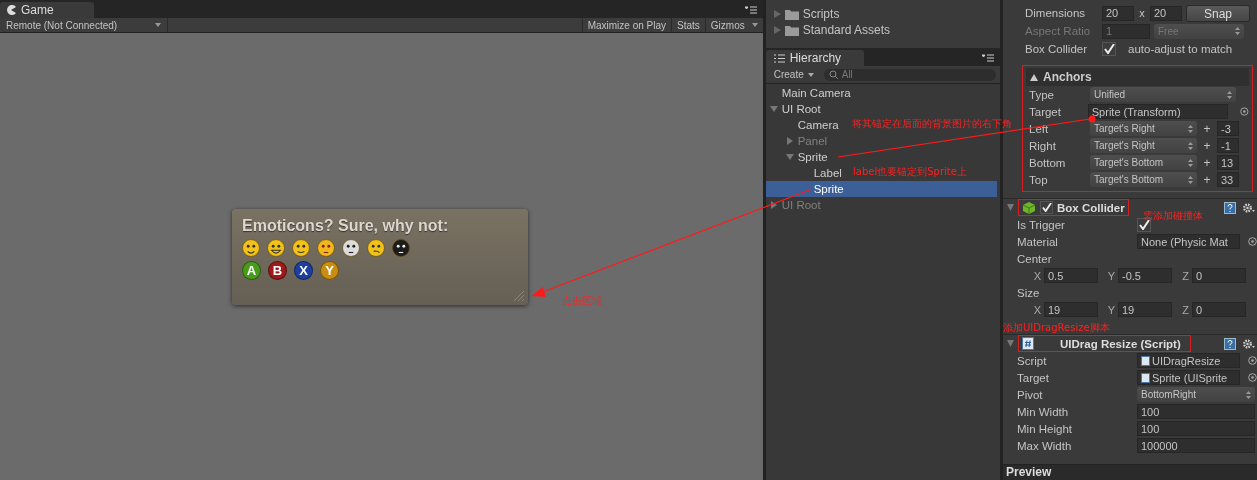  Describe the element at coordinates (882, 14) in the screenshot. I see `folder-item: Scripts` at that location.